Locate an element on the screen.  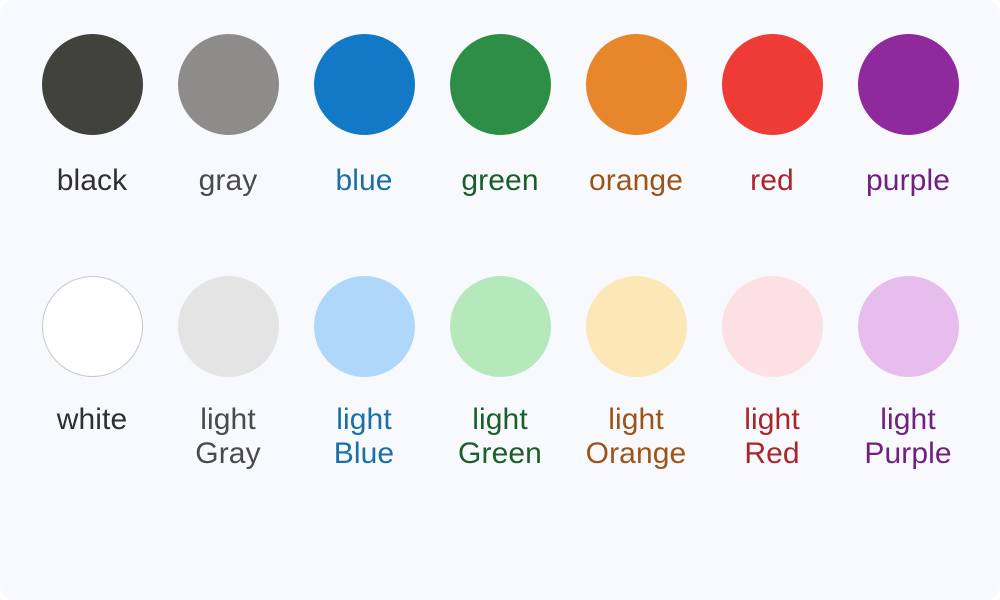
color-swatch-blue is located at coordinates (364, 84).